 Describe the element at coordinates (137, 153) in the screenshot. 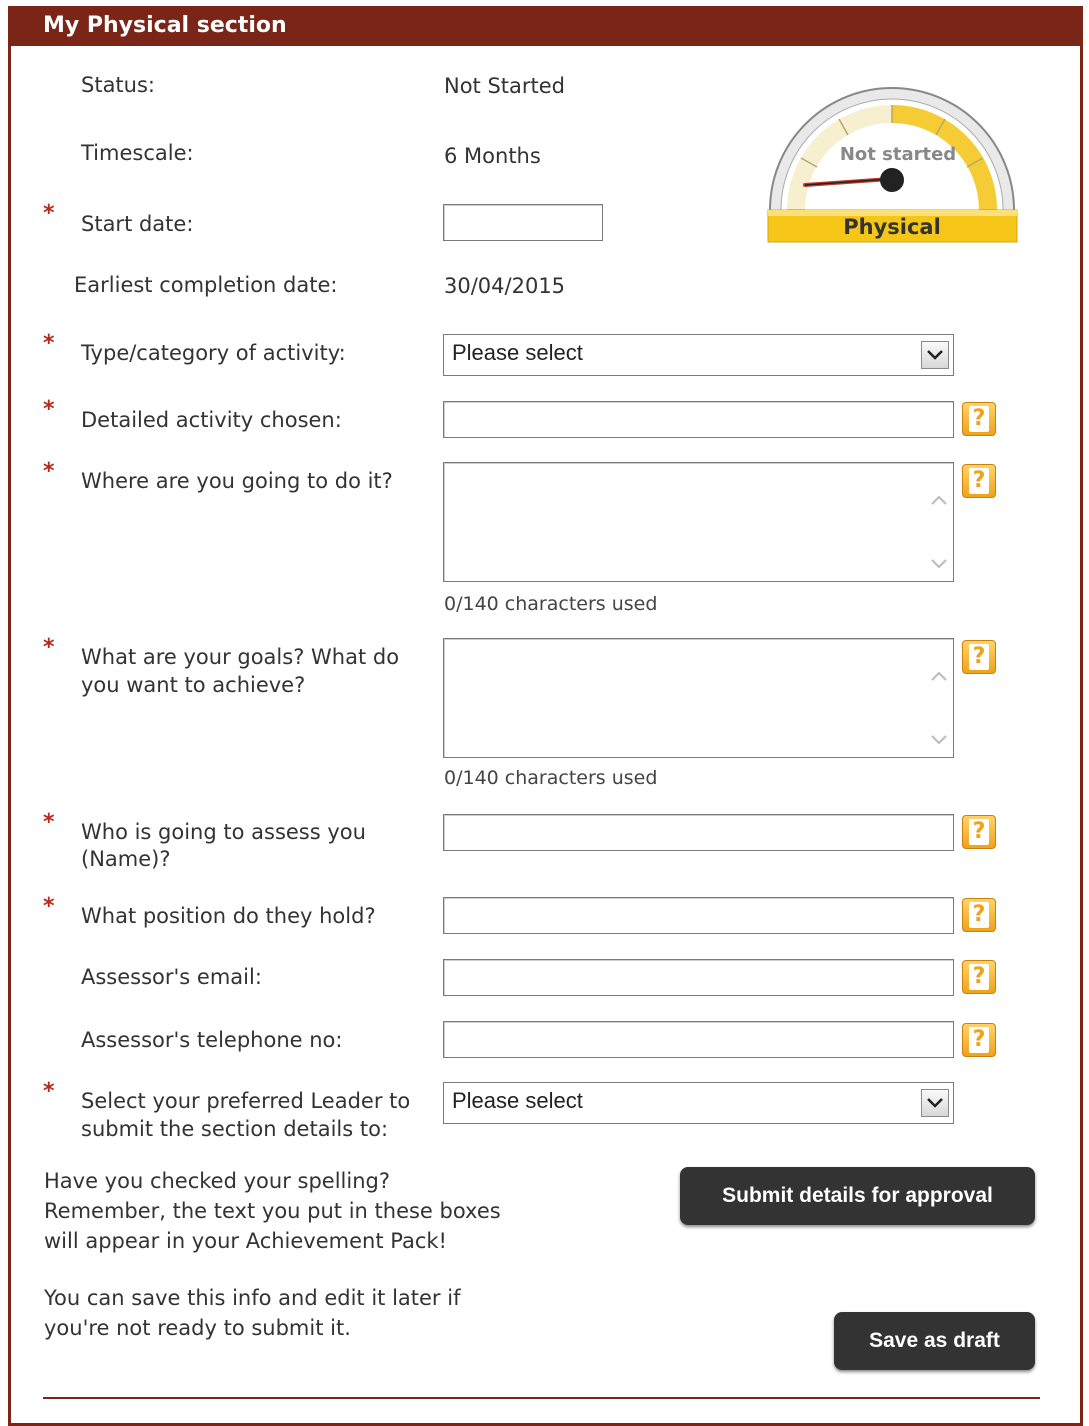

I see `timescale-label: Timescale:` at that location.